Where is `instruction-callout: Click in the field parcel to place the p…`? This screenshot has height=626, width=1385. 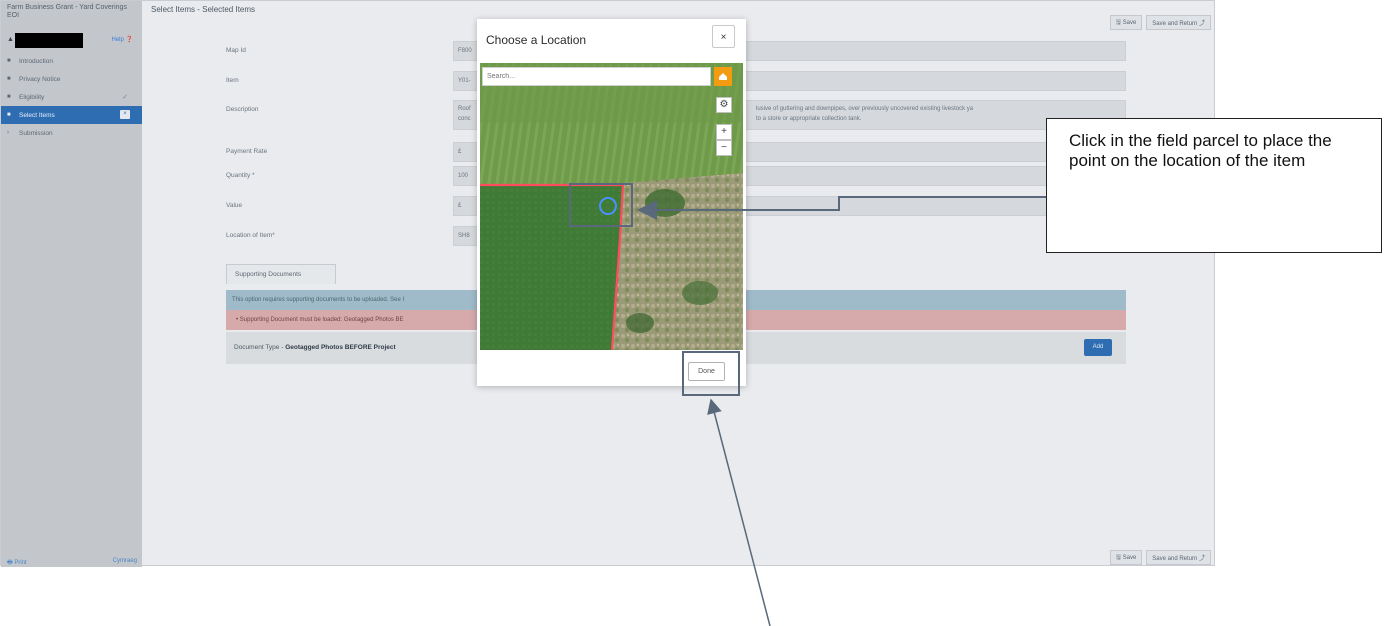
instruction-callout: Click in the field parcel to place the p… is located at coordinates (1214, 185).